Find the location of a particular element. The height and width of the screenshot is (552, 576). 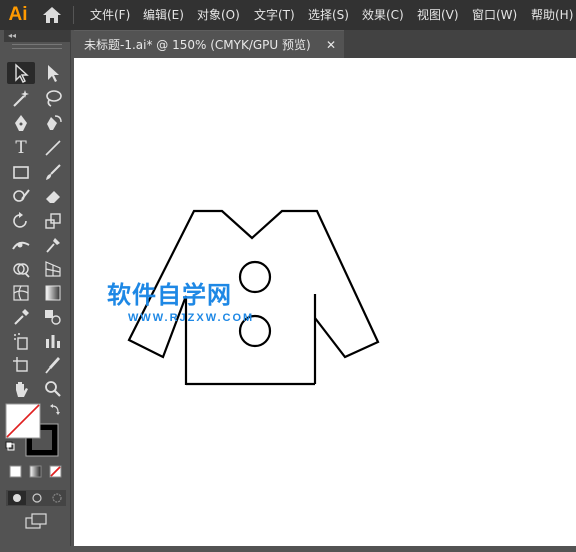

menu-object: 对象(O) is located at coordinates (218, 15).